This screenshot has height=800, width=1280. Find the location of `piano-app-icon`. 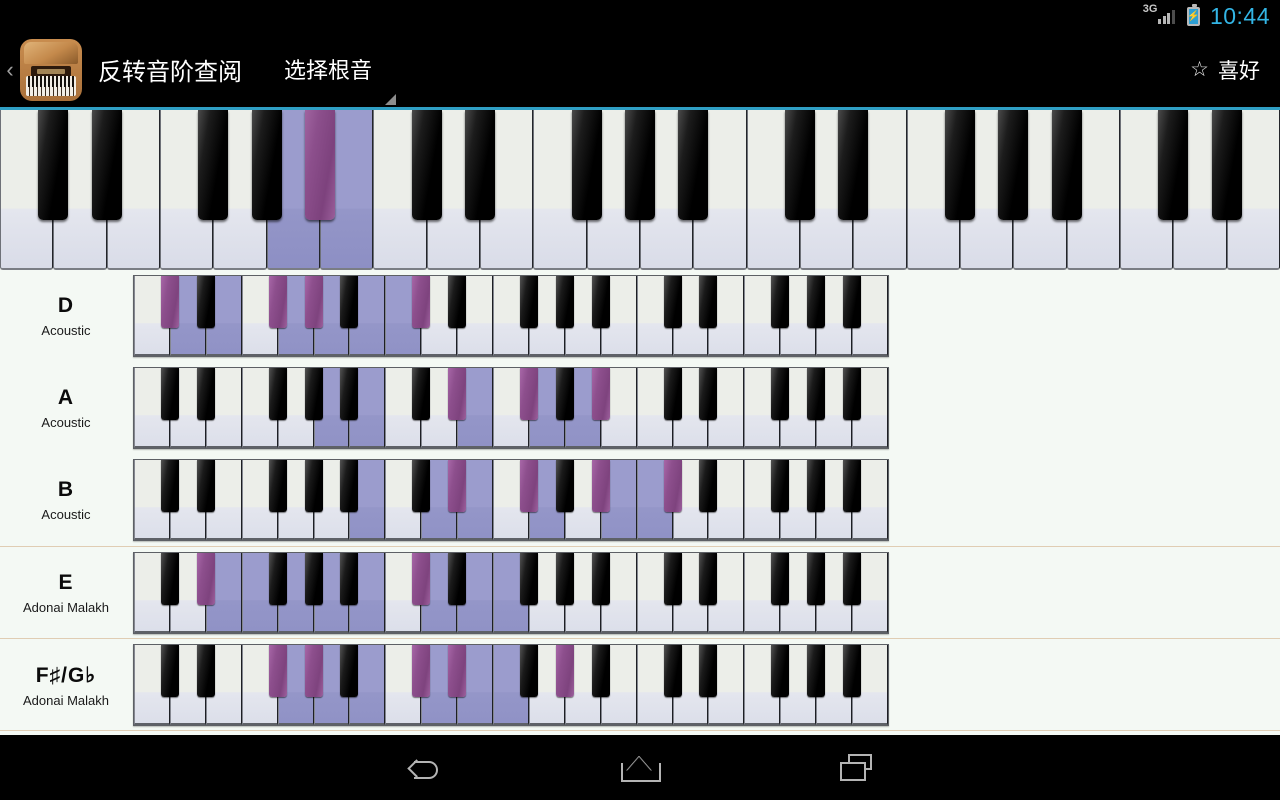

piano-app-icon is located at coordinates (51, 69).